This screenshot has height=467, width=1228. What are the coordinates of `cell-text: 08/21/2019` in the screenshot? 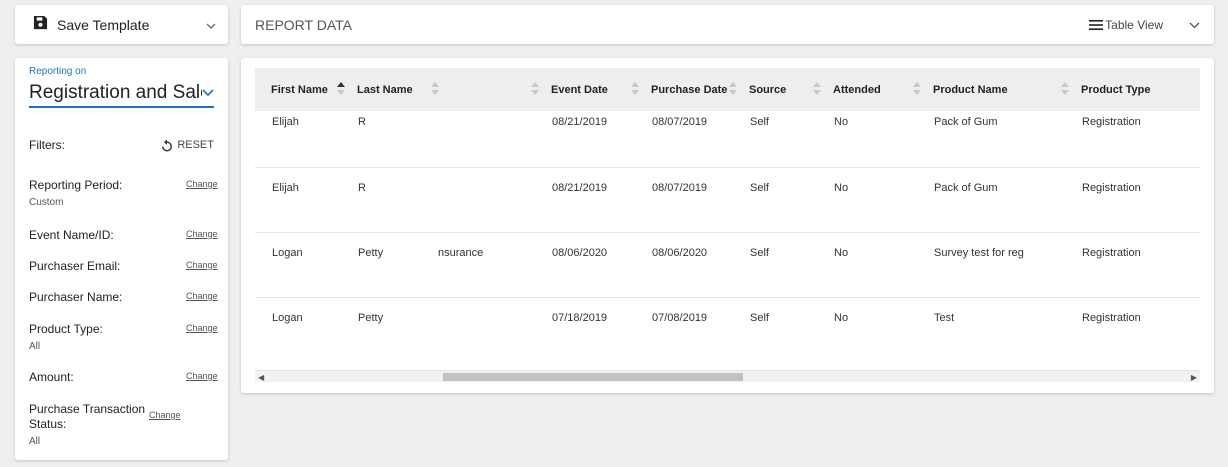 It's located at (580, 187).